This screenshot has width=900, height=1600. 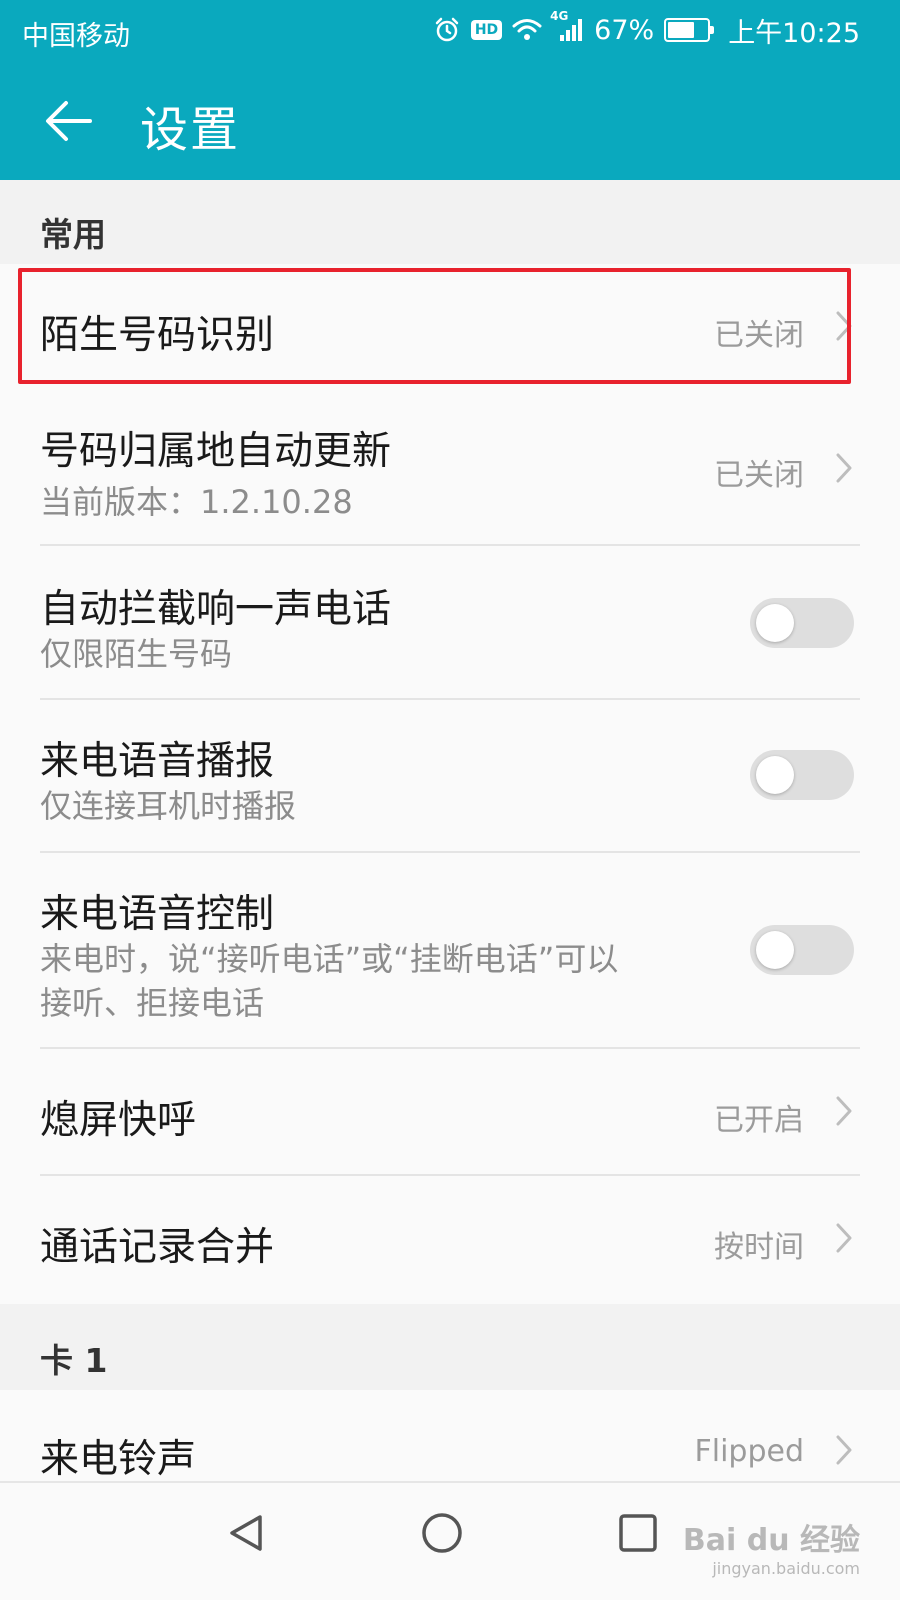 What do you see at coordinates (486, 30) in the screenshot?
I see `hd-icon: HD` at bounding box center [486, 30].